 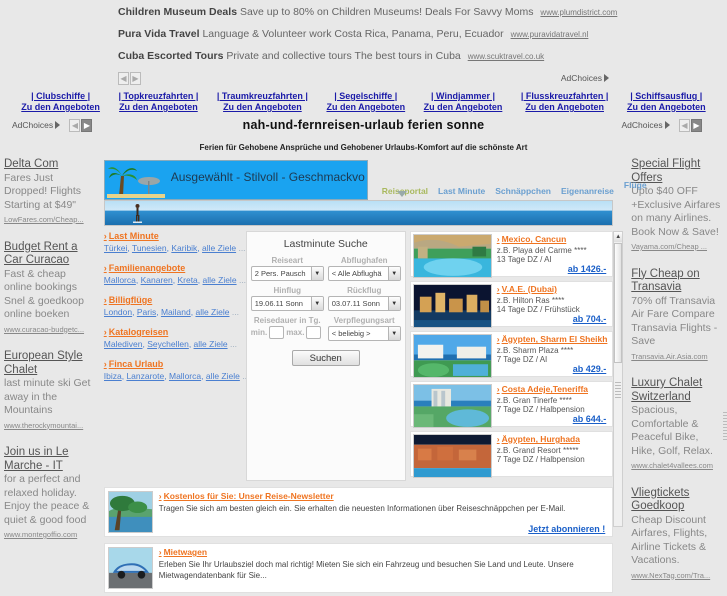 What do you see at coordinates (677, 357) in the screenshot?
I see `sidebar-ad-url: Transavia.Air.Asia.com` at bounding box center [677, 357].